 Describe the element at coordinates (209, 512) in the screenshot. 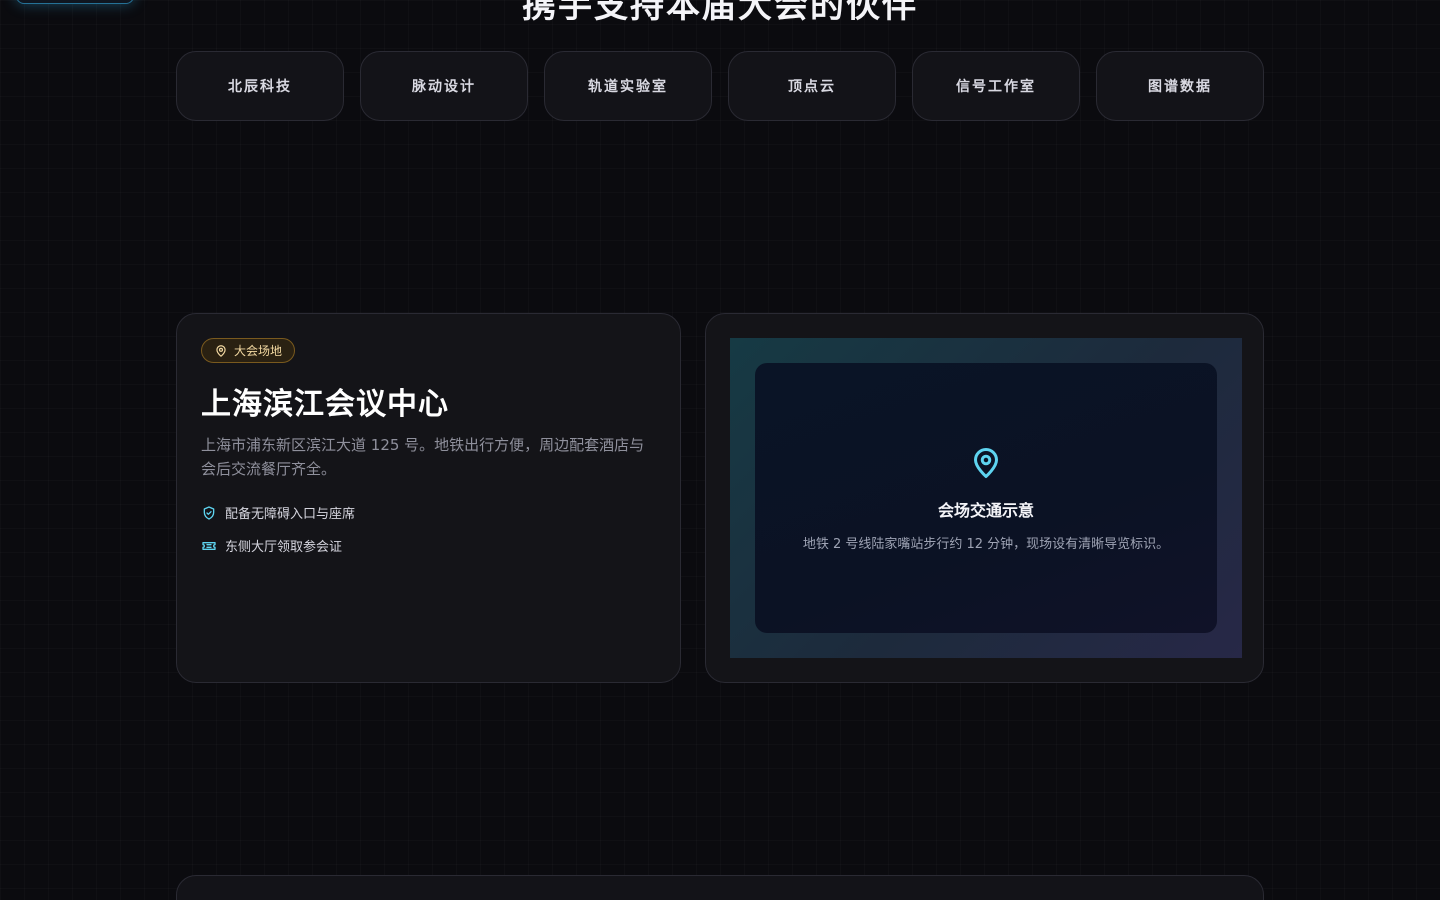

I see `shield-check-icon` at that location.